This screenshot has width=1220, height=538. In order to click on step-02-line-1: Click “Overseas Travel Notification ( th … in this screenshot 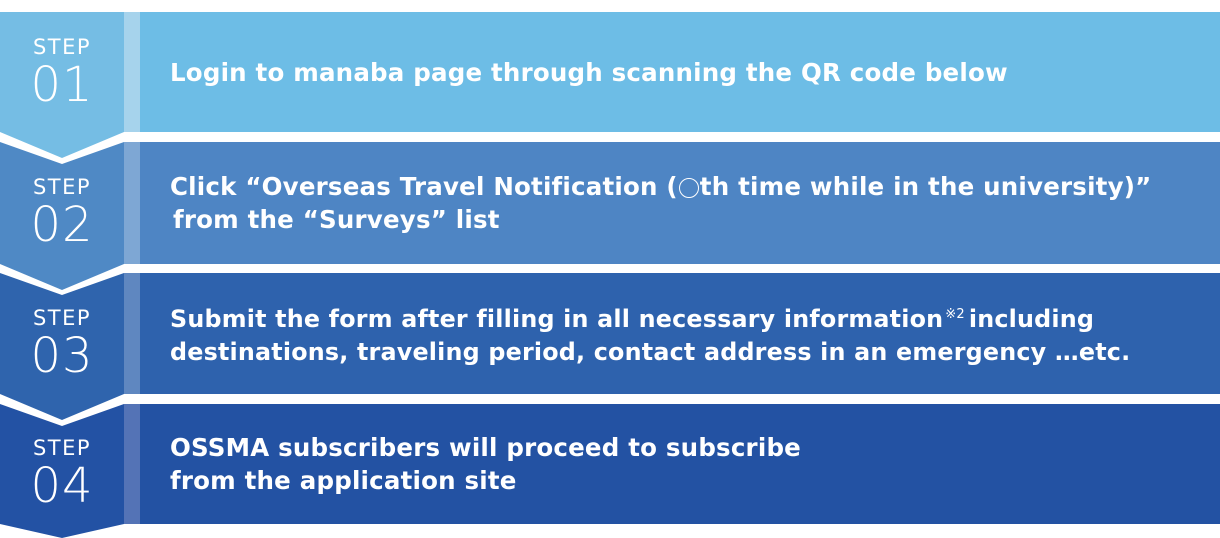, I will do `click(660, 186)`.